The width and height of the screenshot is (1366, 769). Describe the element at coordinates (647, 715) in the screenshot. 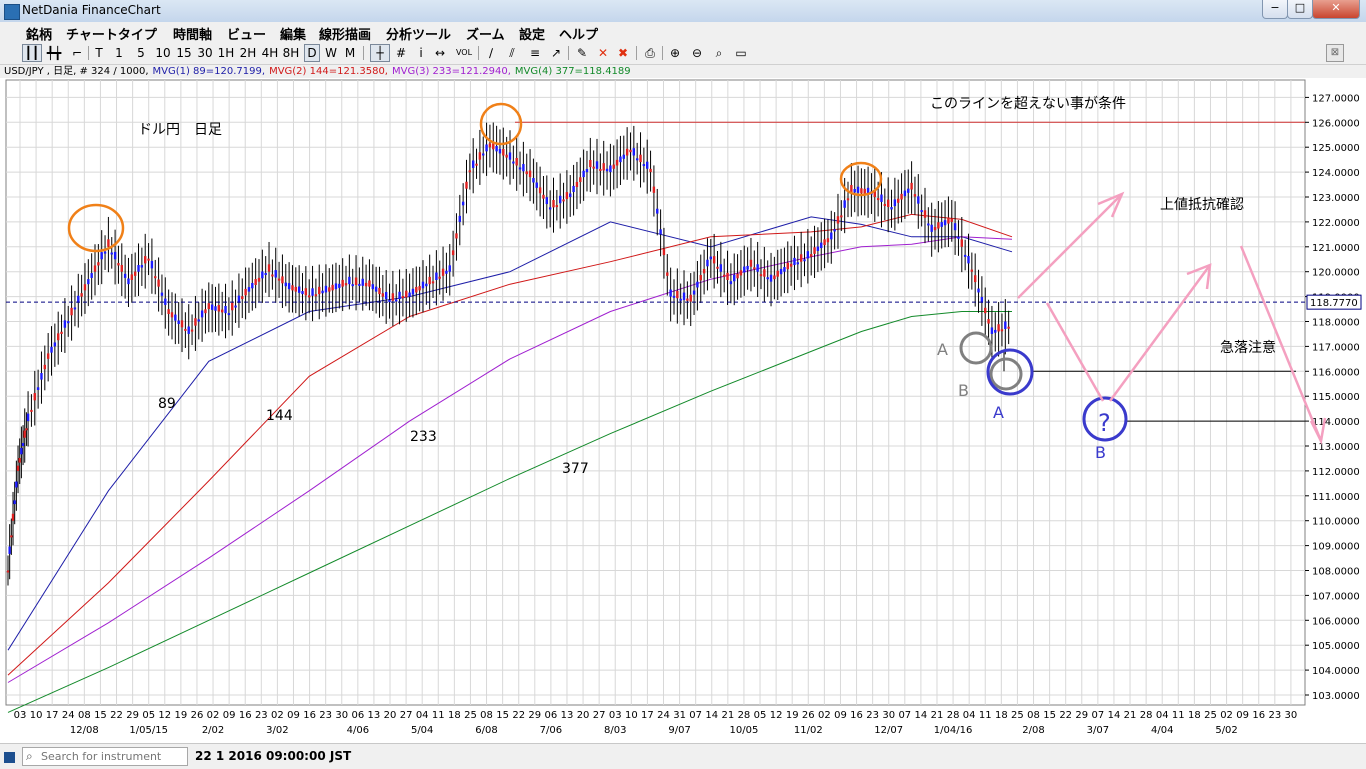

I see `x-day-label: 17` at that location.